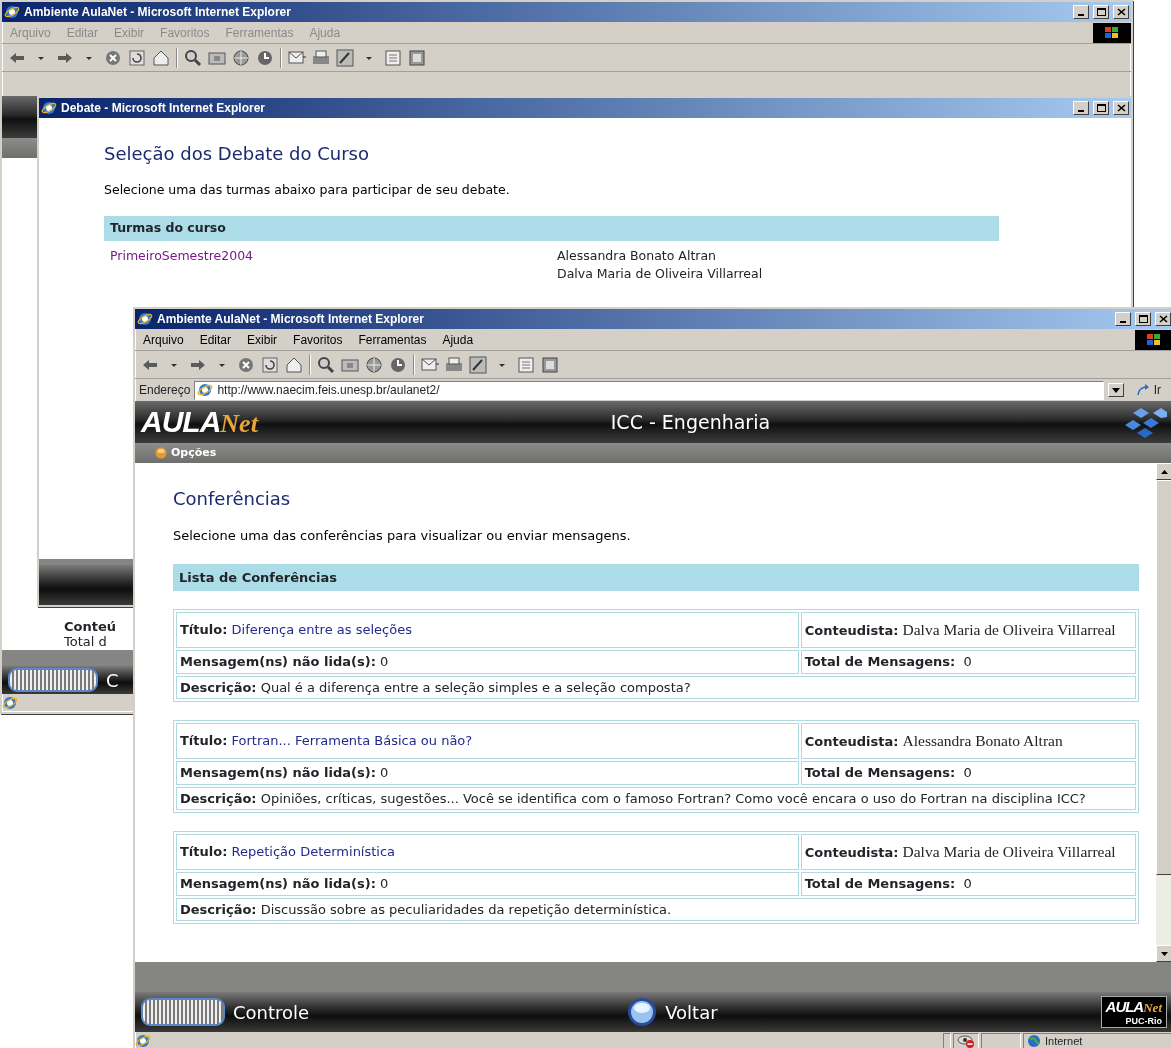 This screenshot has height=1048, width=1171. I want to click on address-label: Endereço, so click(165, 390).